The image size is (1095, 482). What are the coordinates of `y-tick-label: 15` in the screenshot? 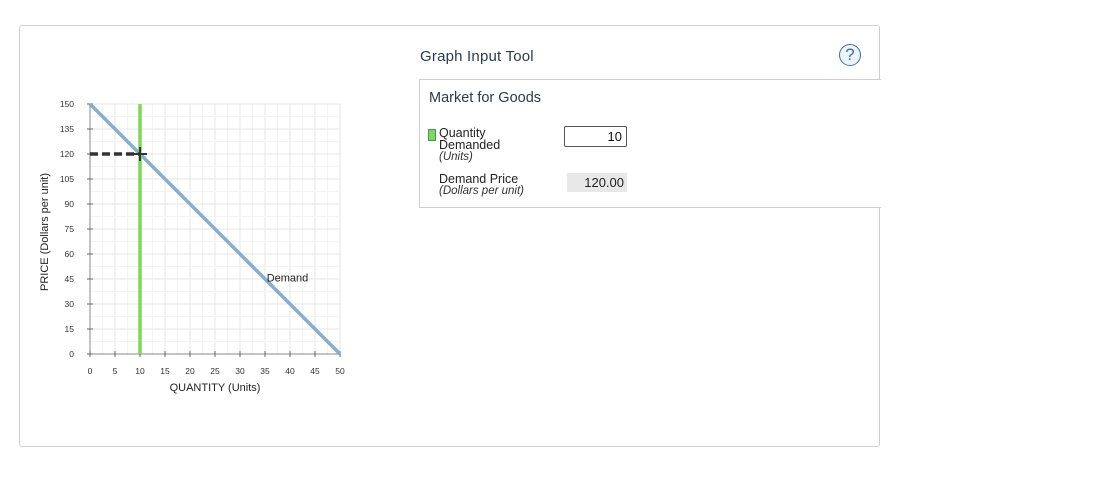 It's located at (70, 329).